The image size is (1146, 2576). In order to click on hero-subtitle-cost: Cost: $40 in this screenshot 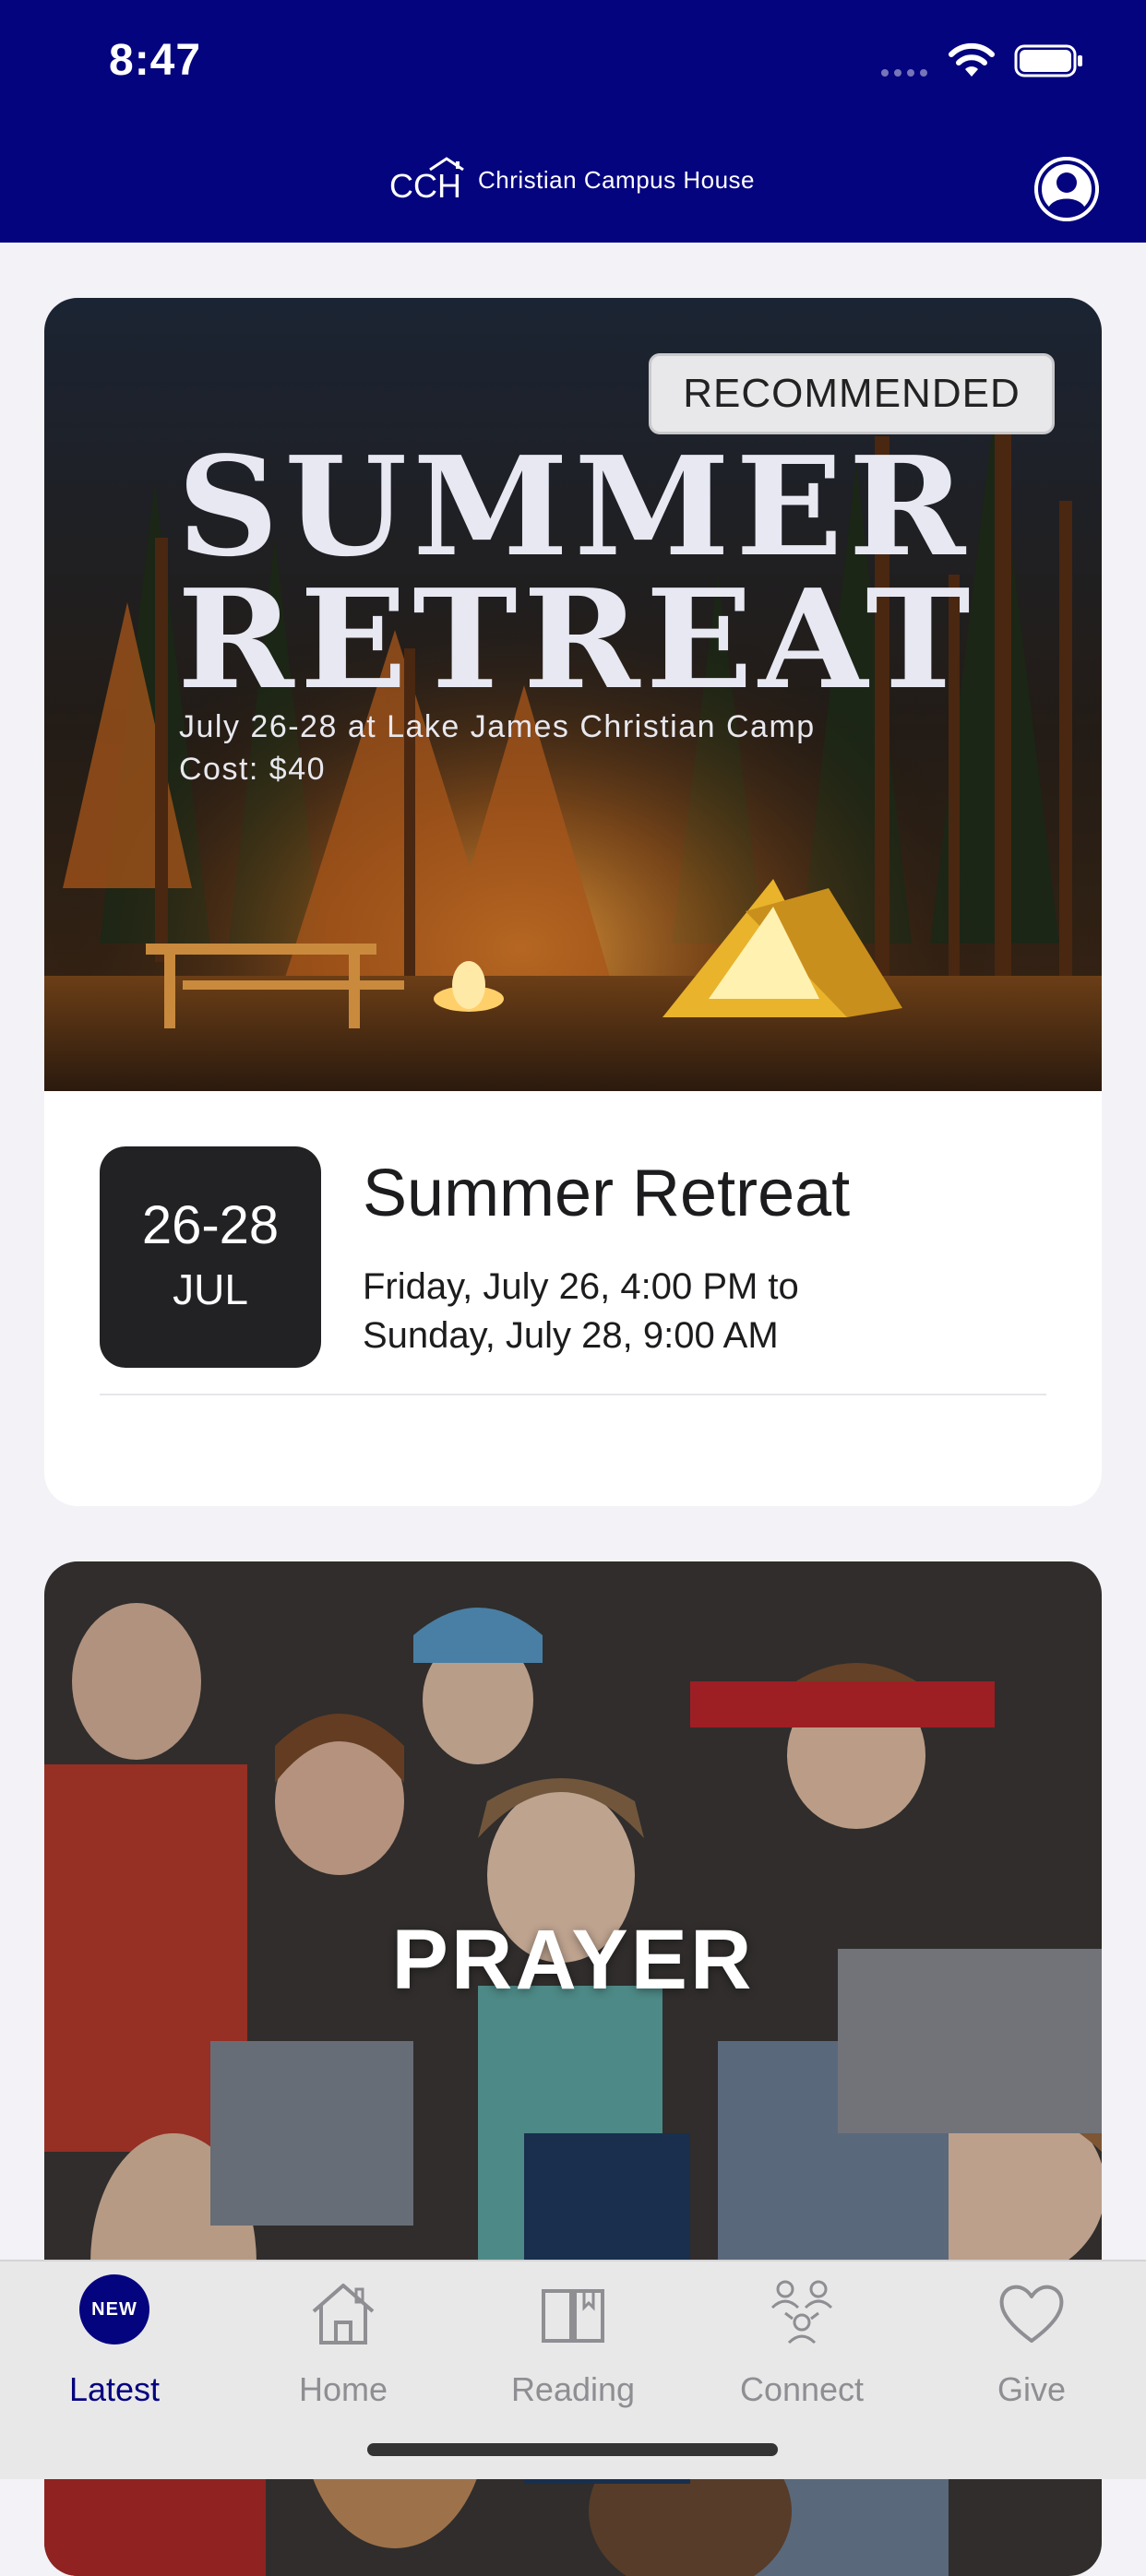, I will do `click(253, 769)`.